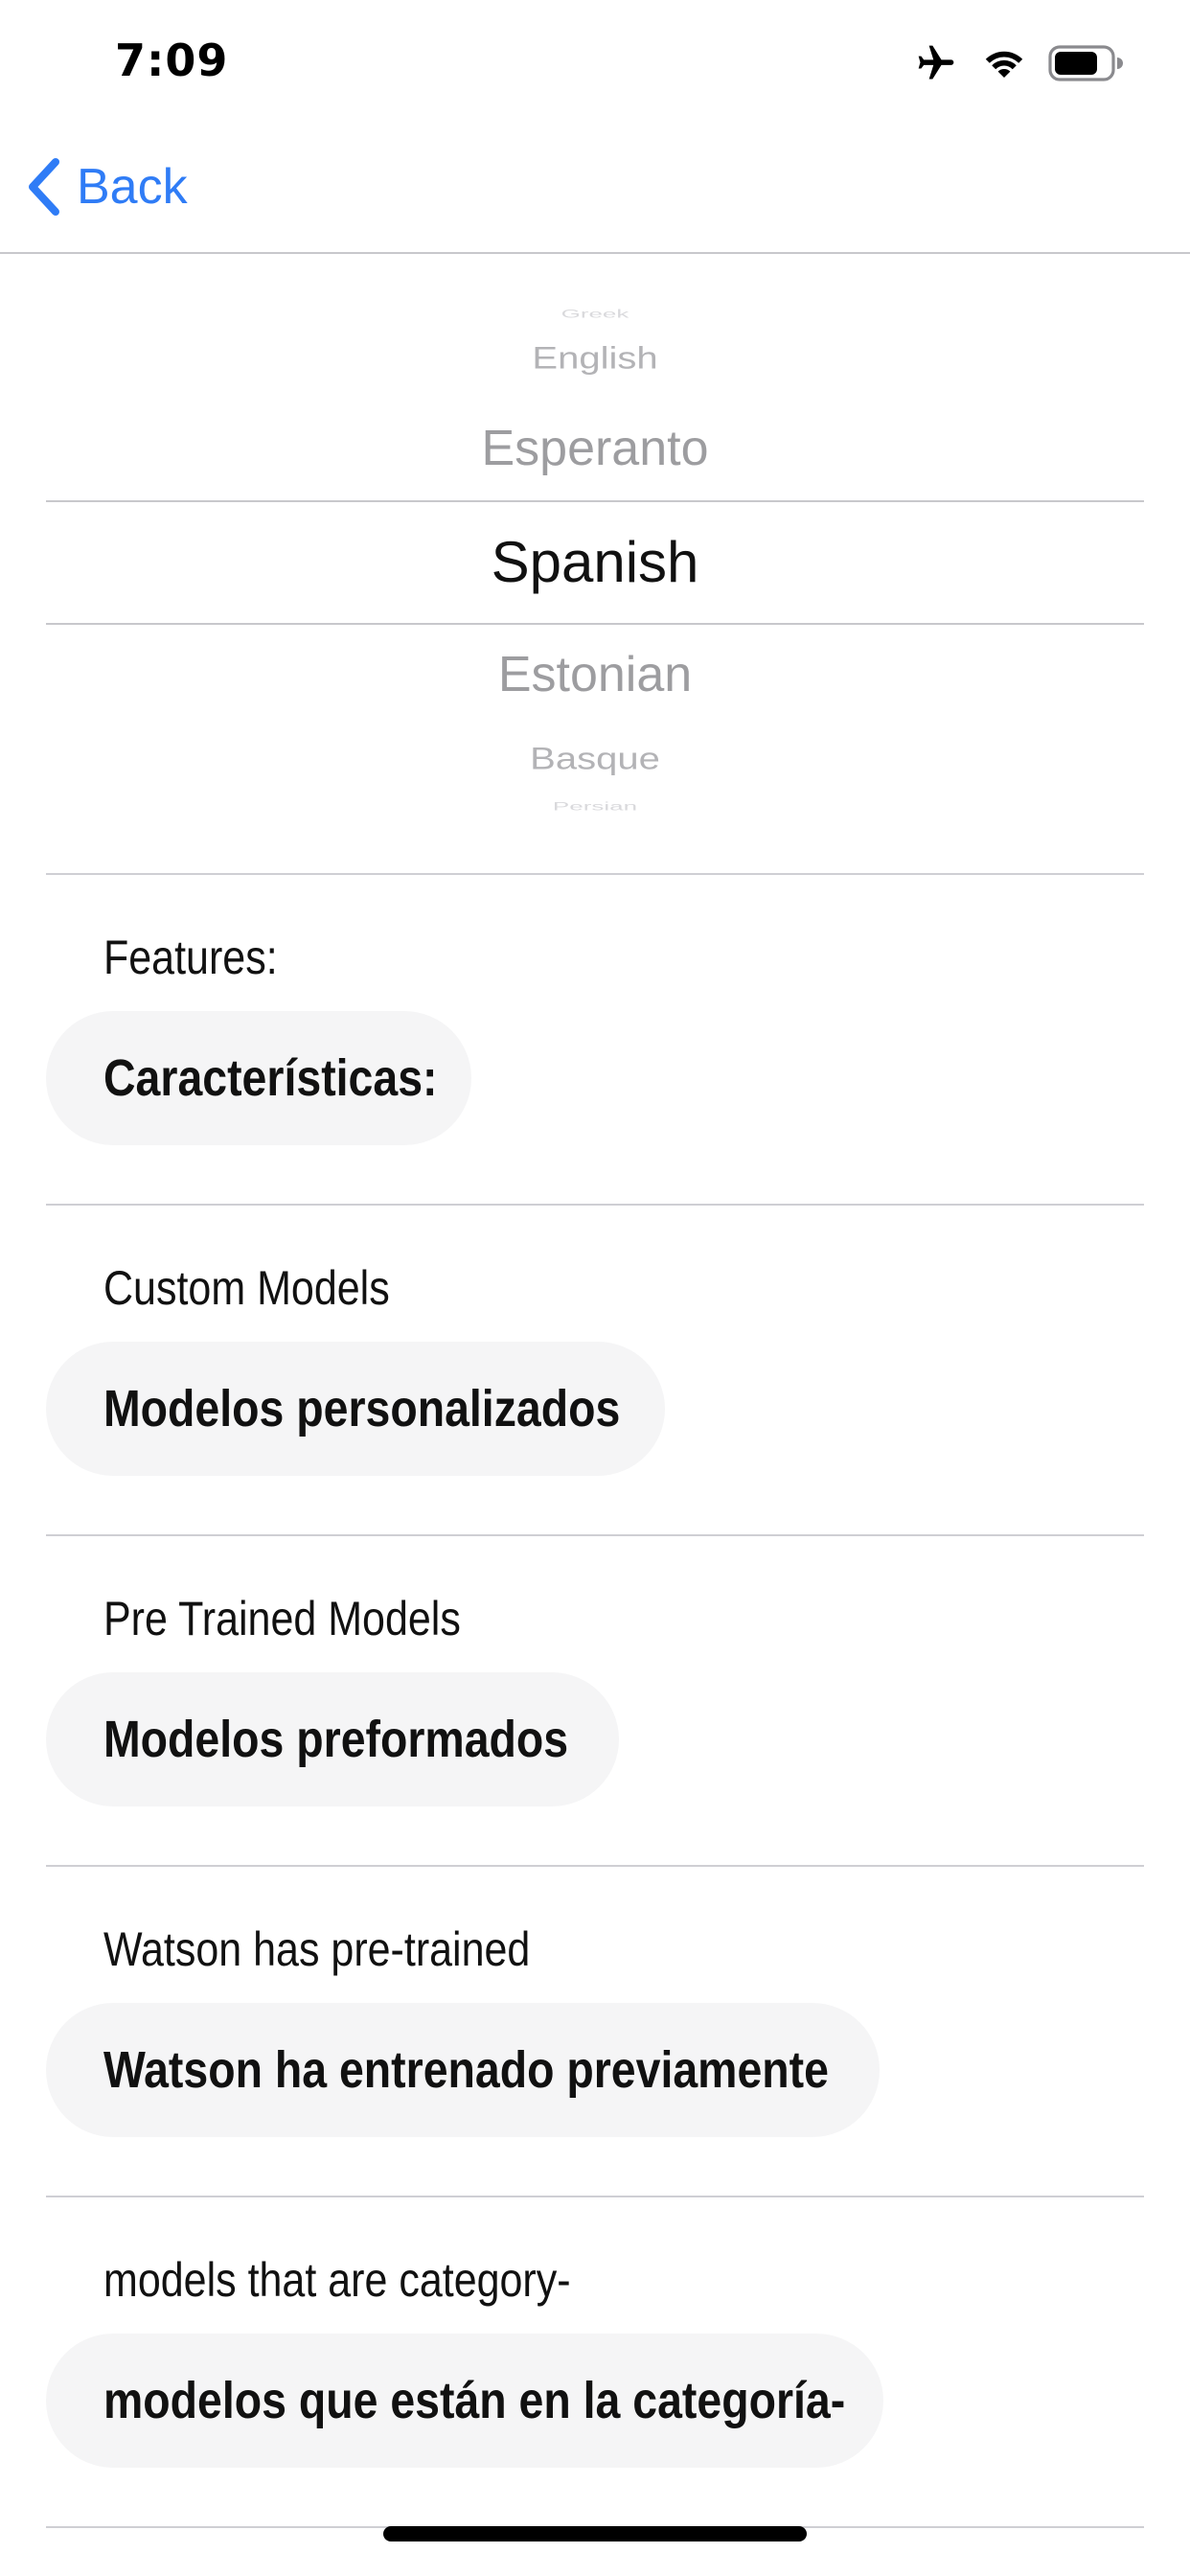 This screenshot has width=1190, height=2576. I want to click on back-button: Back, so click(107, 186).